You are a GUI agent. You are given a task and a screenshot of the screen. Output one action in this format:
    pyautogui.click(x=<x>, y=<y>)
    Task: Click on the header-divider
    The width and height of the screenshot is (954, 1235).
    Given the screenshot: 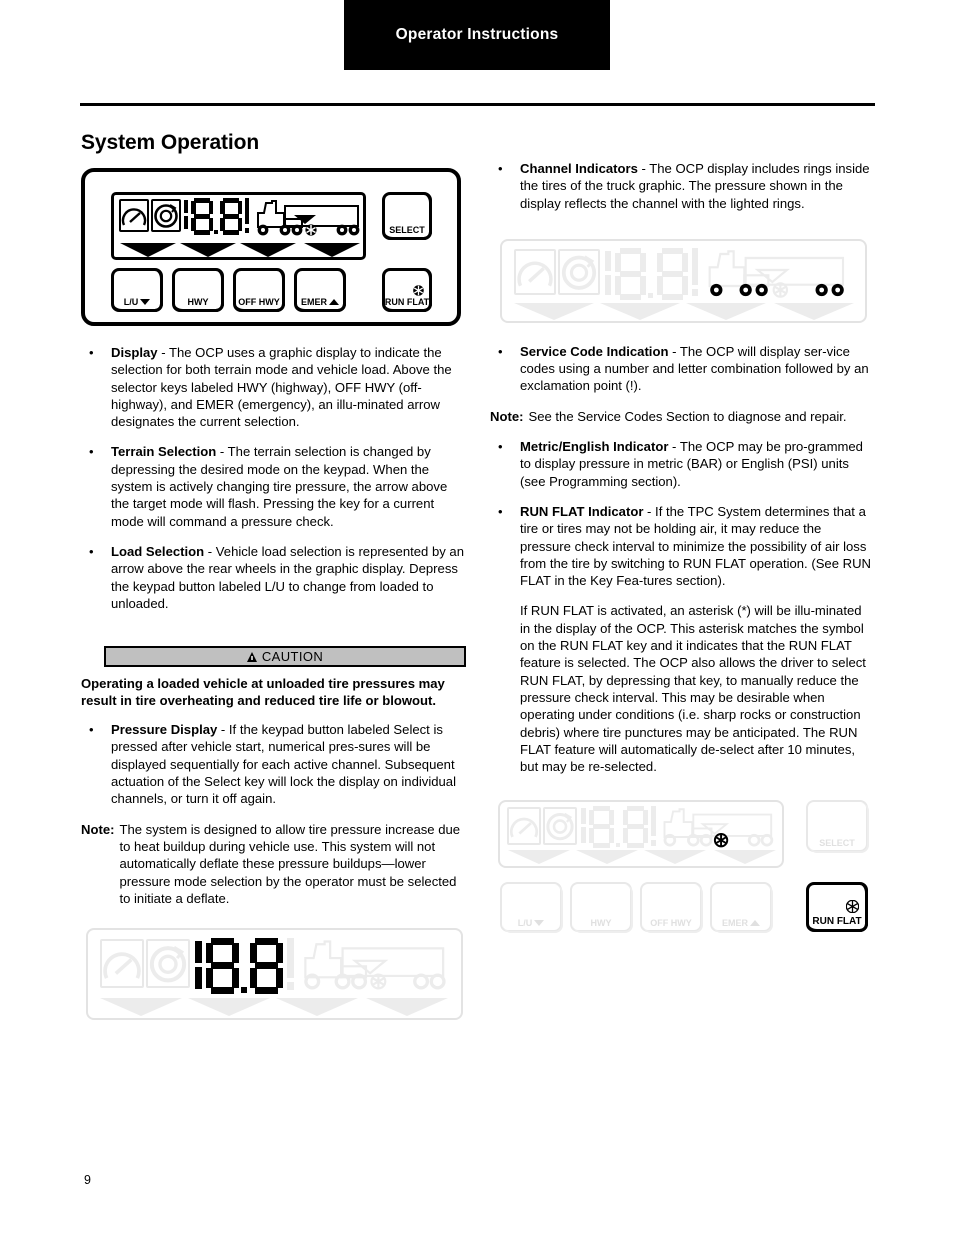 What is the action you would take?
    pyautogui.click(x=477, y=104)
    